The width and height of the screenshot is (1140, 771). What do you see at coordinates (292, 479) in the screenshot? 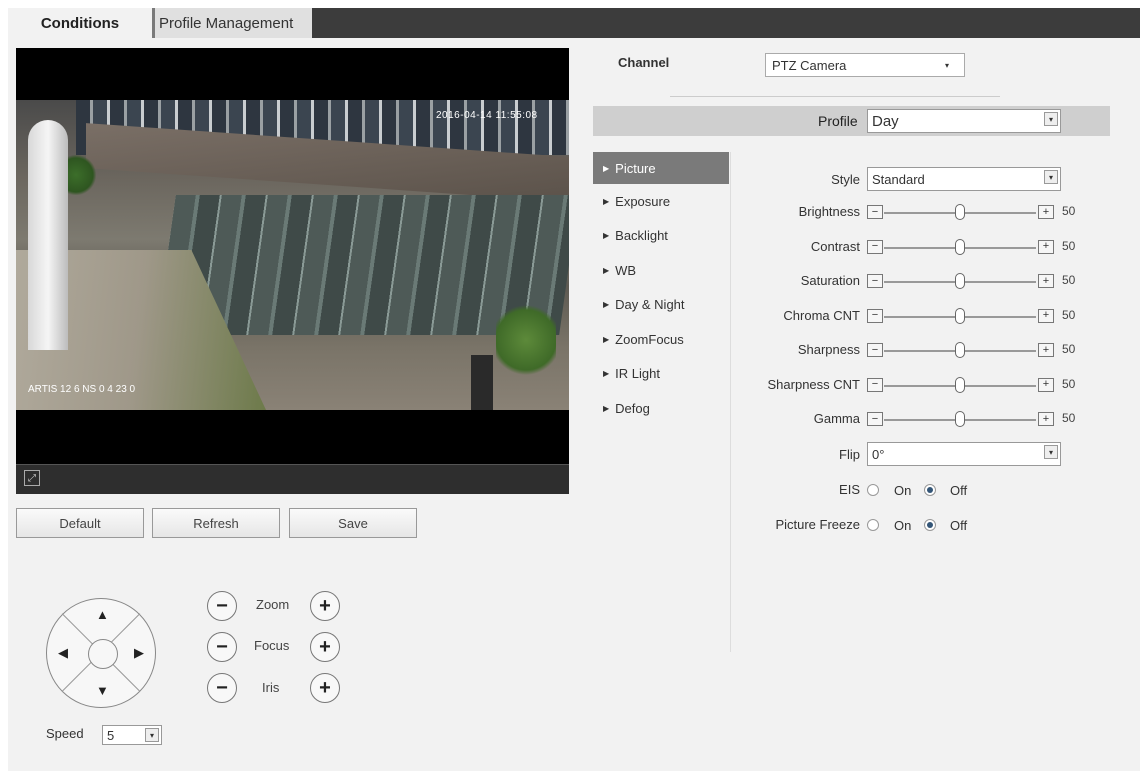
I see `video-toolbar` at bounding box center [292, 479].